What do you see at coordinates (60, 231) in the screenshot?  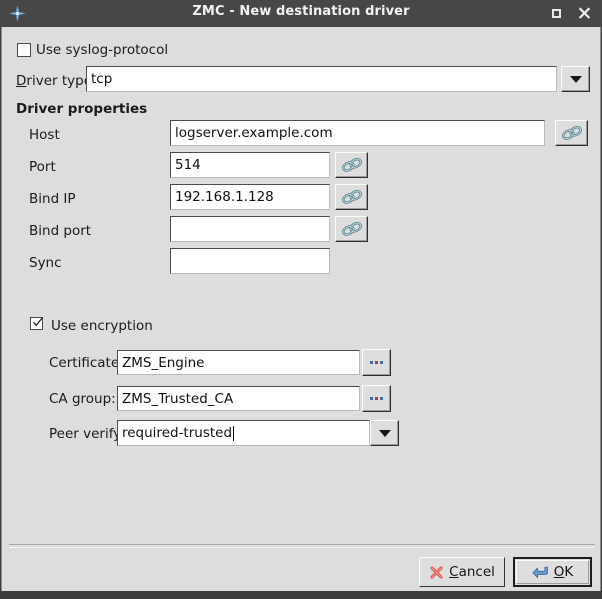 I see `bind-port-label: Bind port` at bounding box center [60, 231].